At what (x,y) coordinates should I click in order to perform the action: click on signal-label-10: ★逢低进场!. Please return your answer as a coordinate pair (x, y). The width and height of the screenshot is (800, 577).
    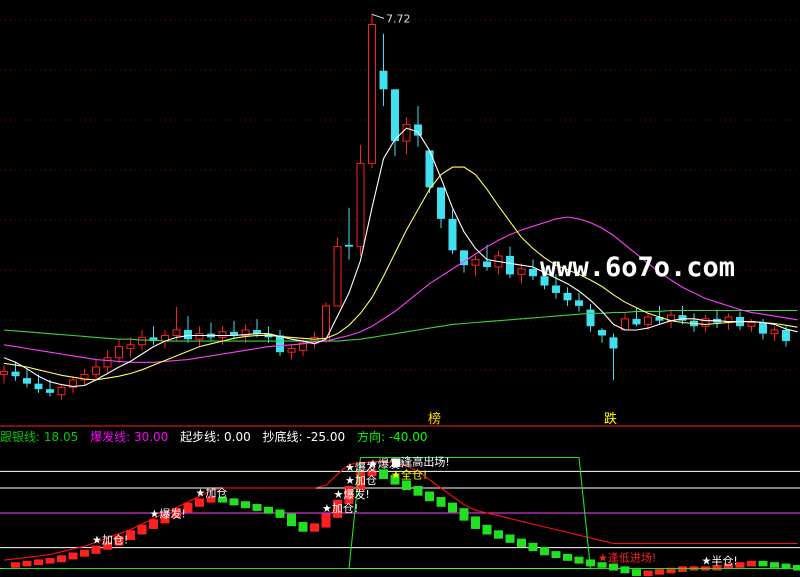
    Looking at the image, I should click on (627, 558).